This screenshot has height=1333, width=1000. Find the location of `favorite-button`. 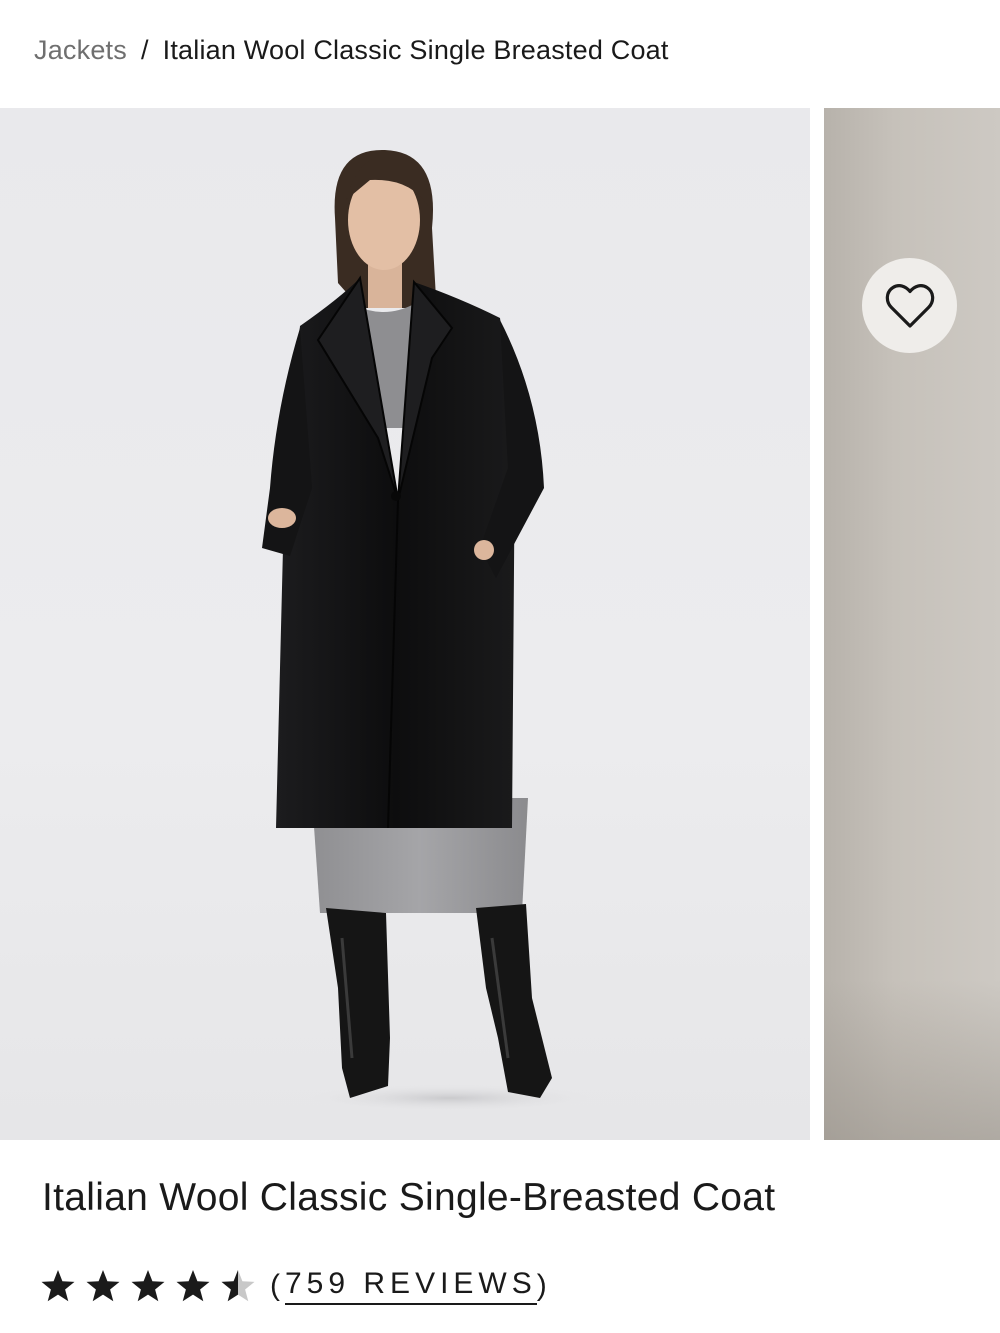

favorite-button is located at coordinates (909, 305).